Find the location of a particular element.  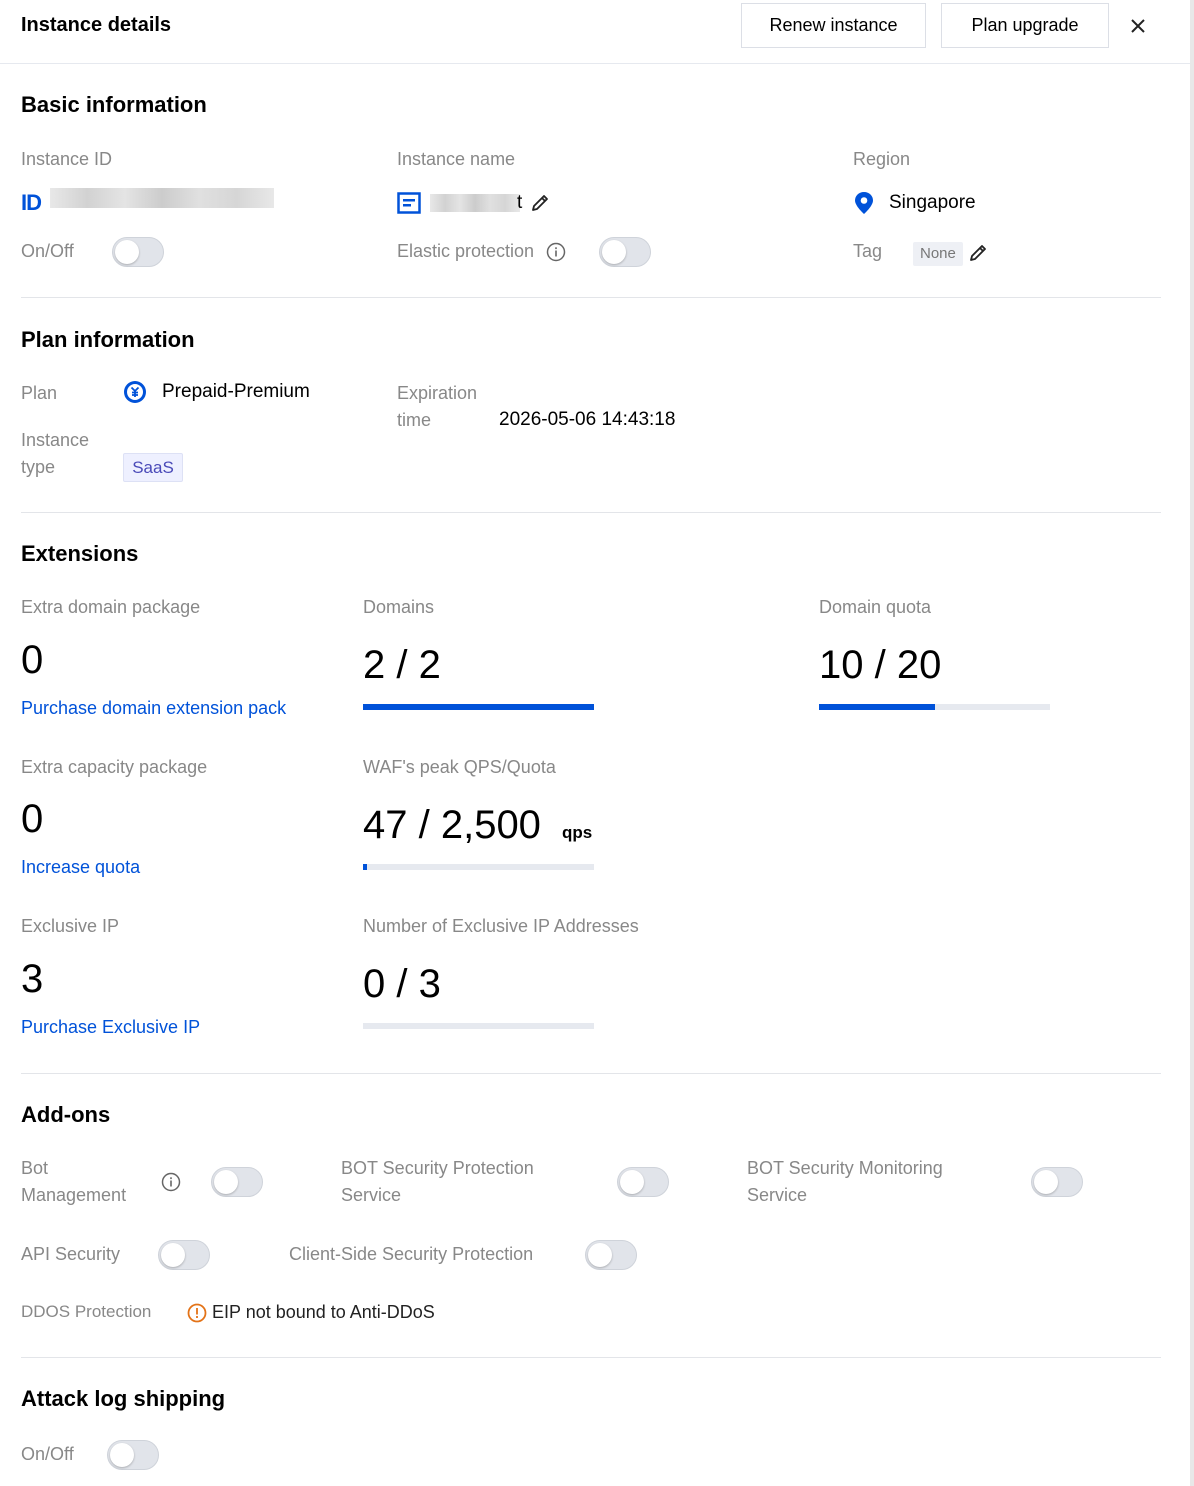

qps-label: WAF's peak QPS/Quota is located at coordinates (459, 767).